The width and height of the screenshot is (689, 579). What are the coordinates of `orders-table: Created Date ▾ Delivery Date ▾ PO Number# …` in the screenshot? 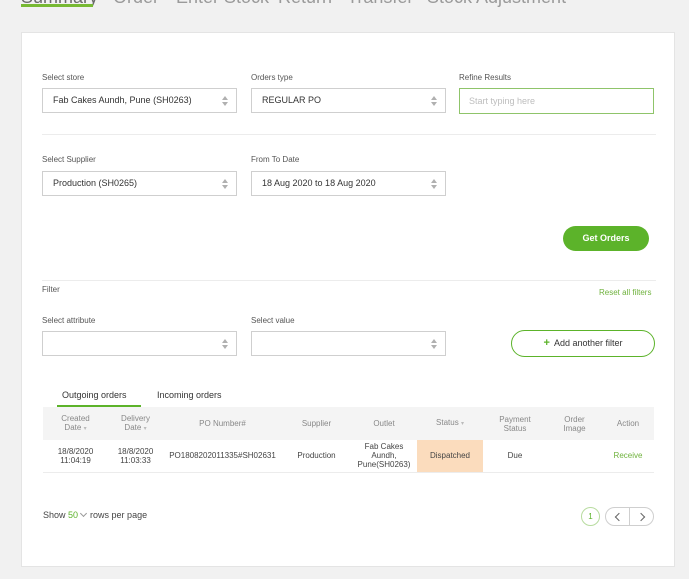 It's located at (348, 440).